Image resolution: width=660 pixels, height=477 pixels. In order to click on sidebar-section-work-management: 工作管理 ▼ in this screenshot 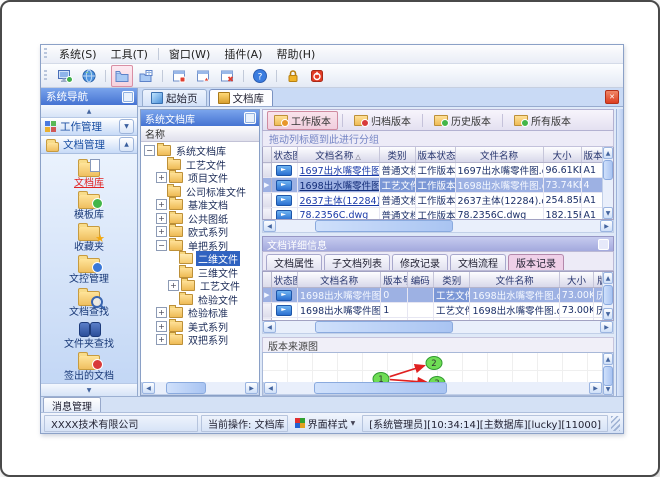, I will do `click(89, 127)`.